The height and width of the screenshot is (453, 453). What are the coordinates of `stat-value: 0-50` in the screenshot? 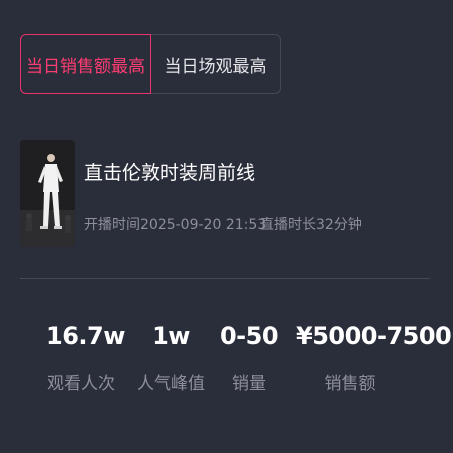 It's located at (249, 336).